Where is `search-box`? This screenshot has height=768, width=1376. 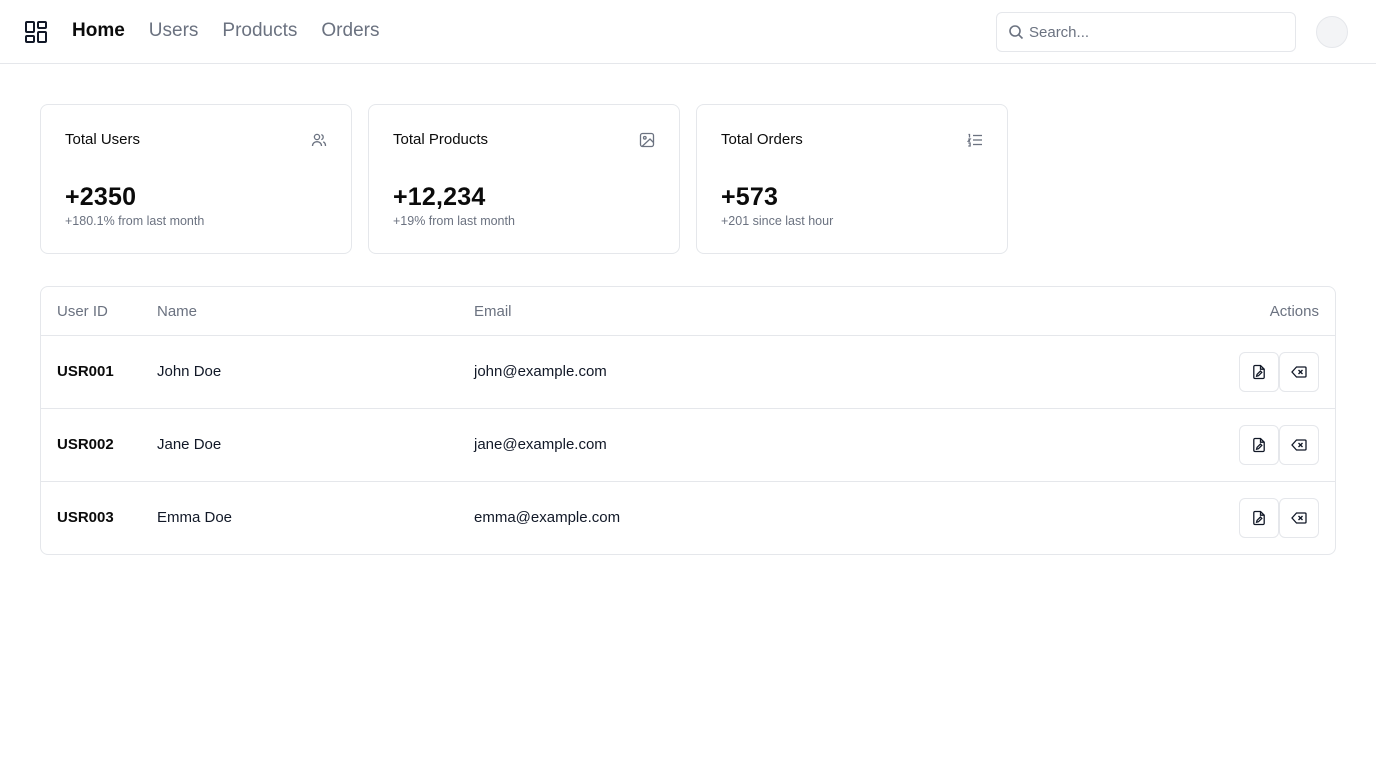 search-box is located at coordinates (1146, 32).